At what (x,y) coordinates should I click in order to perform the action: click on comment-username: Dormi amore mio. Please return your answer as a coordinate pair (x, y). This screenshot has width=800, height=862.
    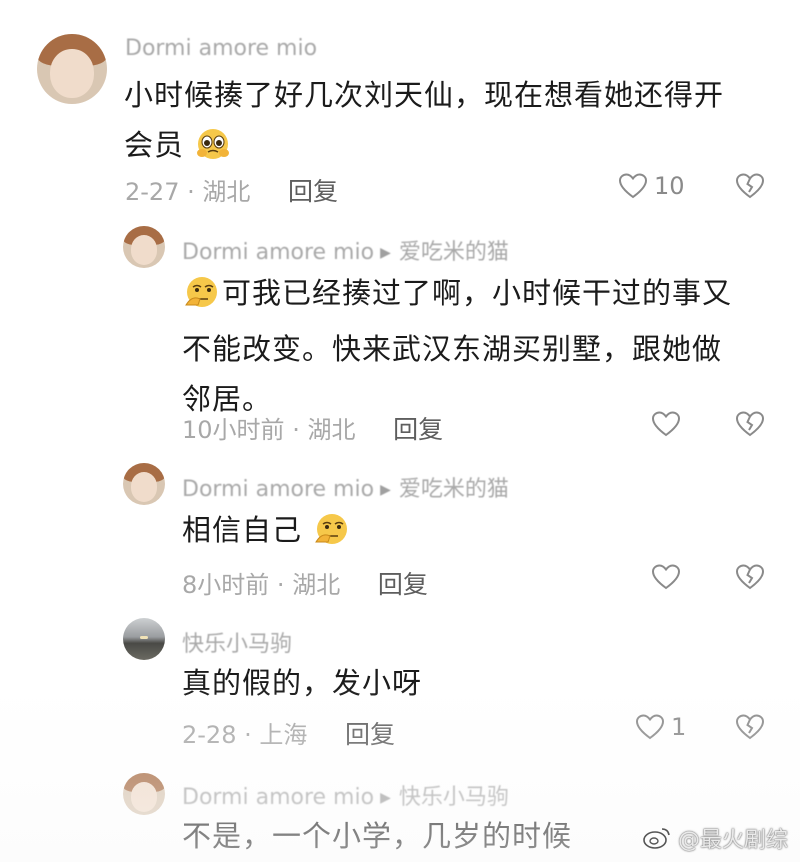
    Looking at the image, I should click on (221, 48).